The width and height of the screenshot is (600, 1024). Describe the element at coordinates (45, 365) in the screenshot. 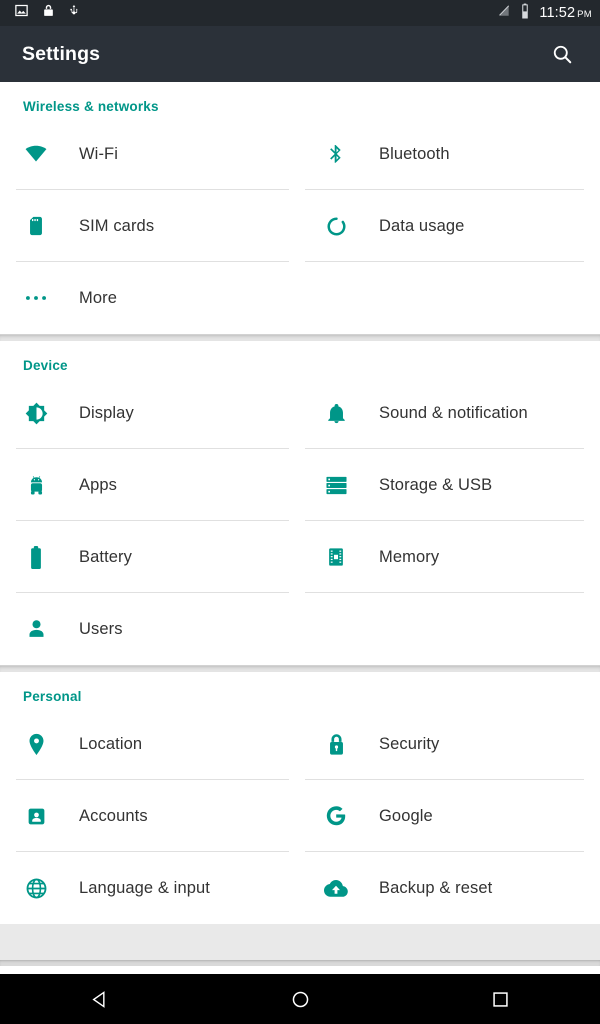

I see `section-header-label: Device` at that location.